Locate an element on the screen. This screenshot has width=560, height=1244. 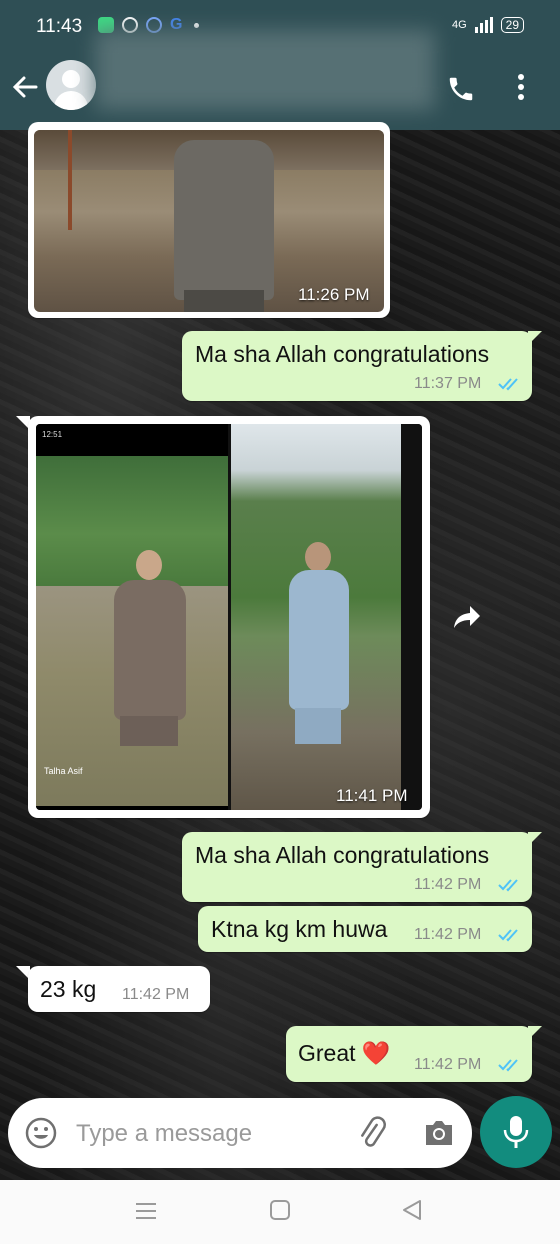
incoming-text-message: 23 kg 11:42 PM is located at coordinates (119, 989).